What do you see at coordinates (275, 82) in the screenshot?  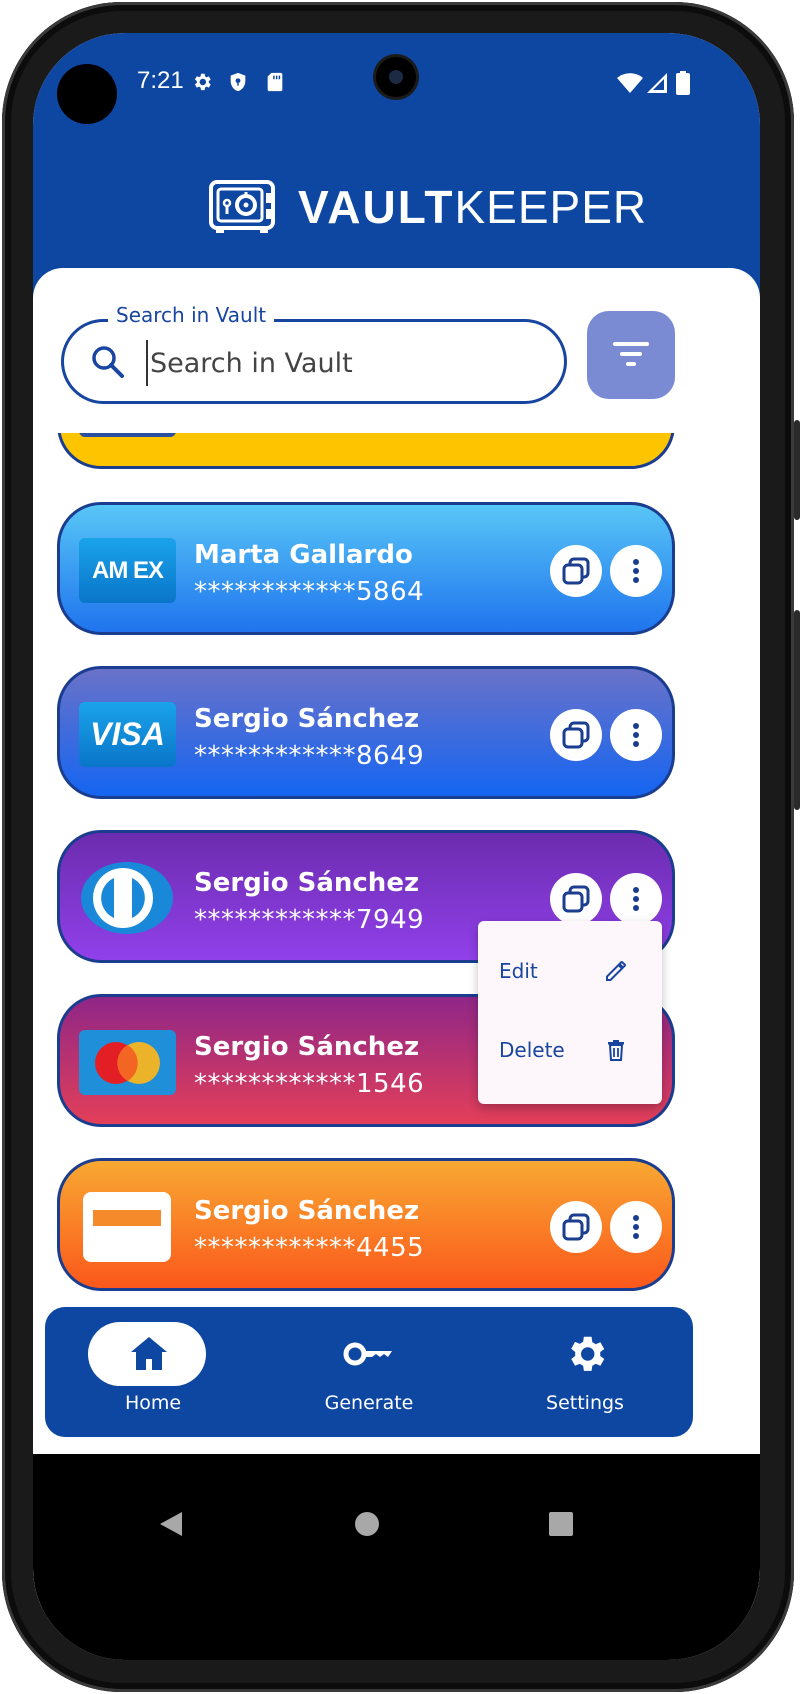 I see `sd-card-icon` at bounding box center [275, 82].